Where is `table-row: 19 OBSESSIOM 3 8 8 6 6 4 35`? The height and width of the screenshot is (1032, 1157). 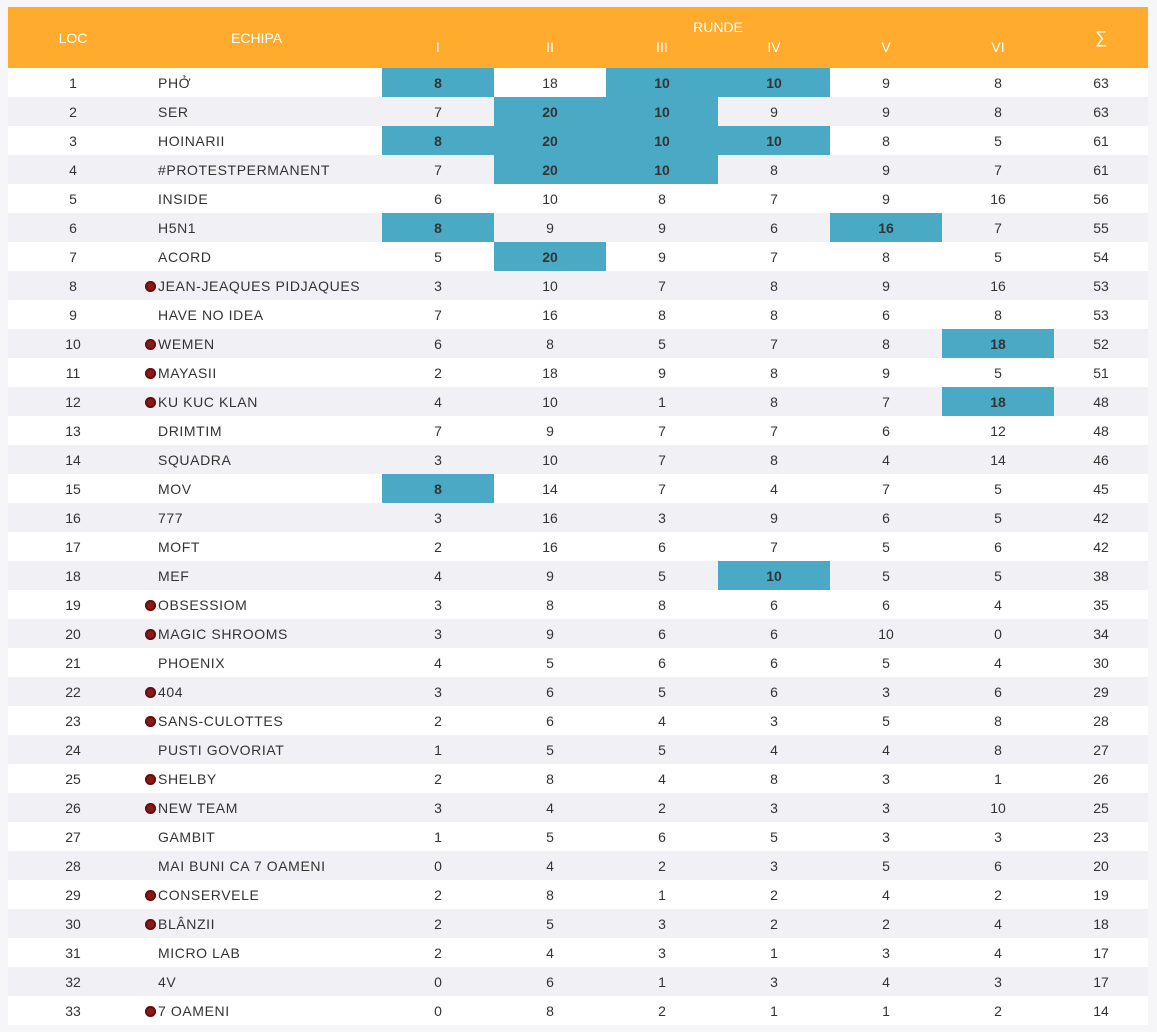 table-row: 19 OBSESSIOM 3 8 8 6 6 4 35 is located at coordinates (578, 604).